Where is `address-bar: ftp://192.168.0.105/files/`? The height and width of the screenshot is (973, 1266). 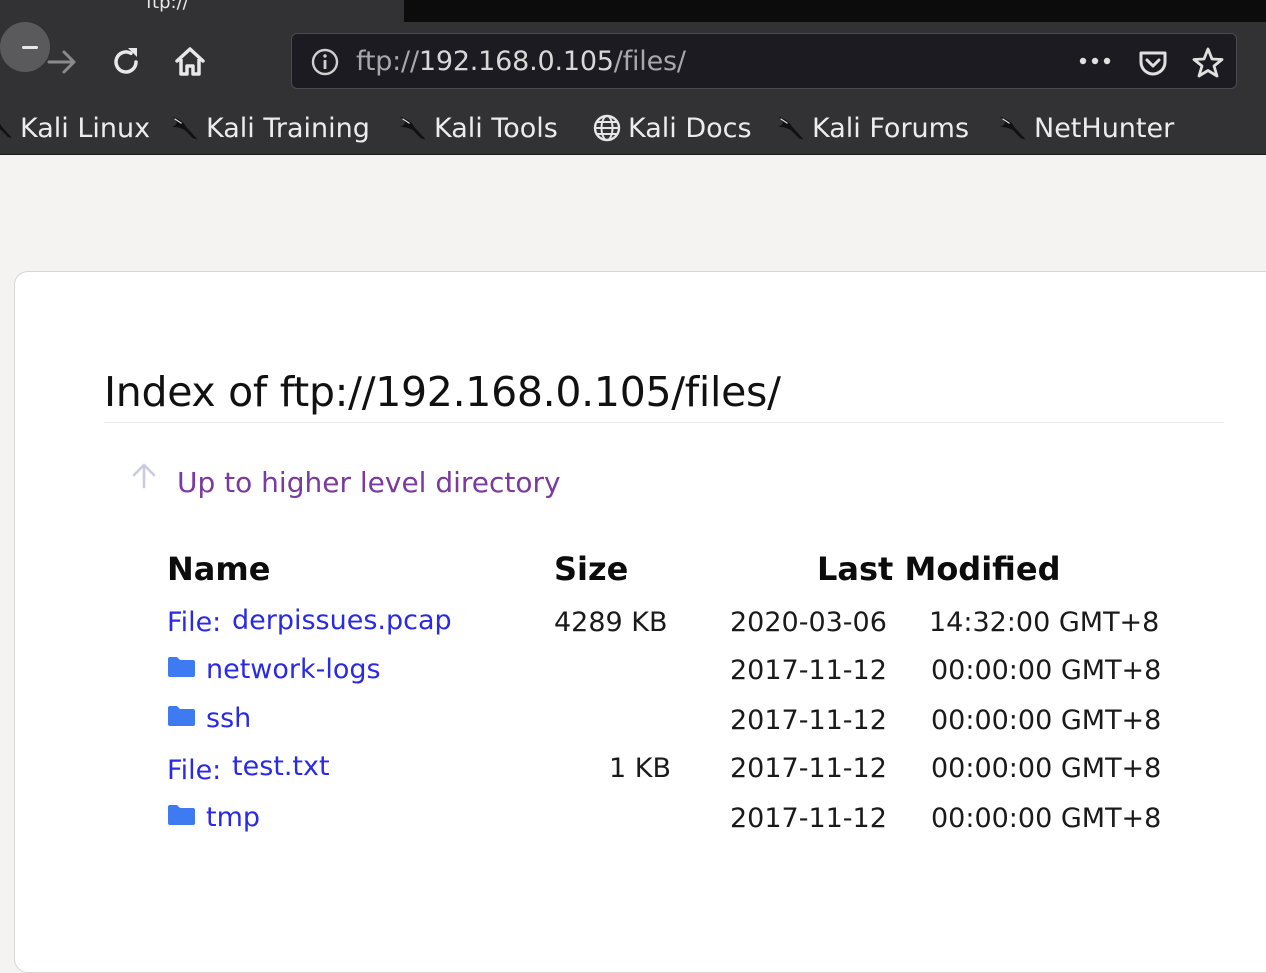 address-bar: ftp://192.168.0.105/files/ is located at coordinates (764, 61).